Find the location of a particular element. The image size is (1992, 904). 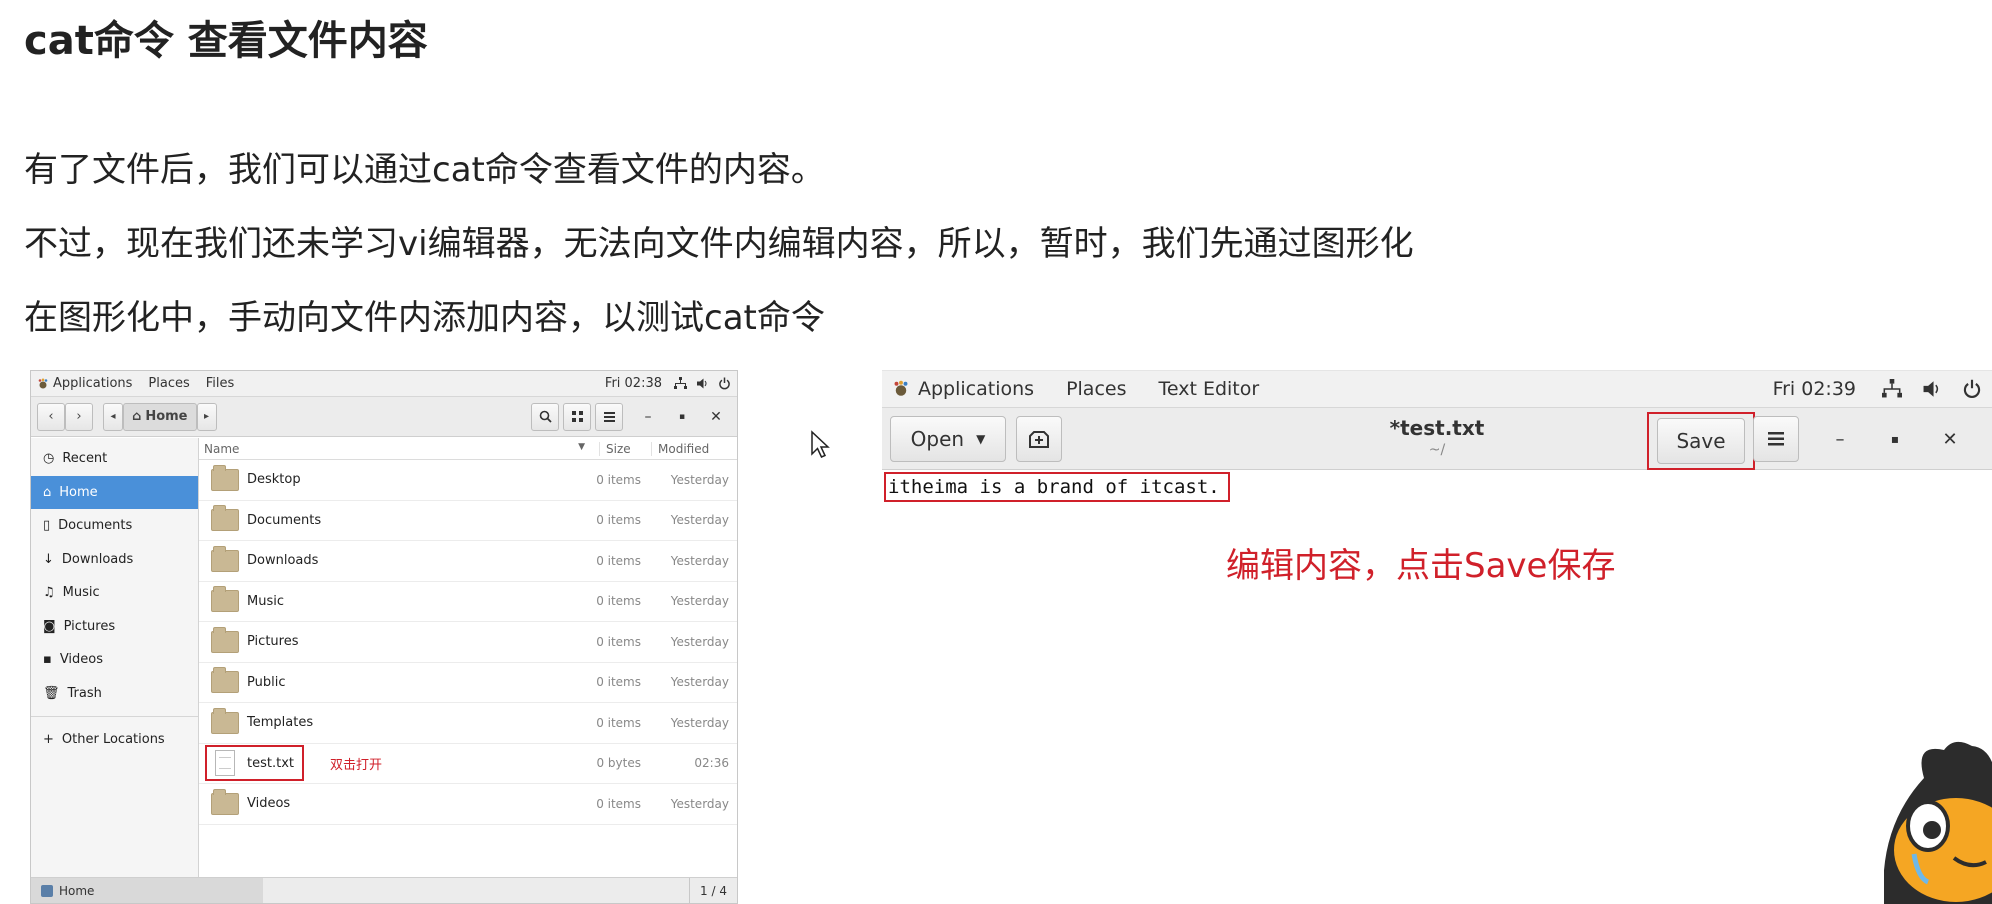

sidebar-item-videos: ▪ Videos is located at coordinates (114, 660).